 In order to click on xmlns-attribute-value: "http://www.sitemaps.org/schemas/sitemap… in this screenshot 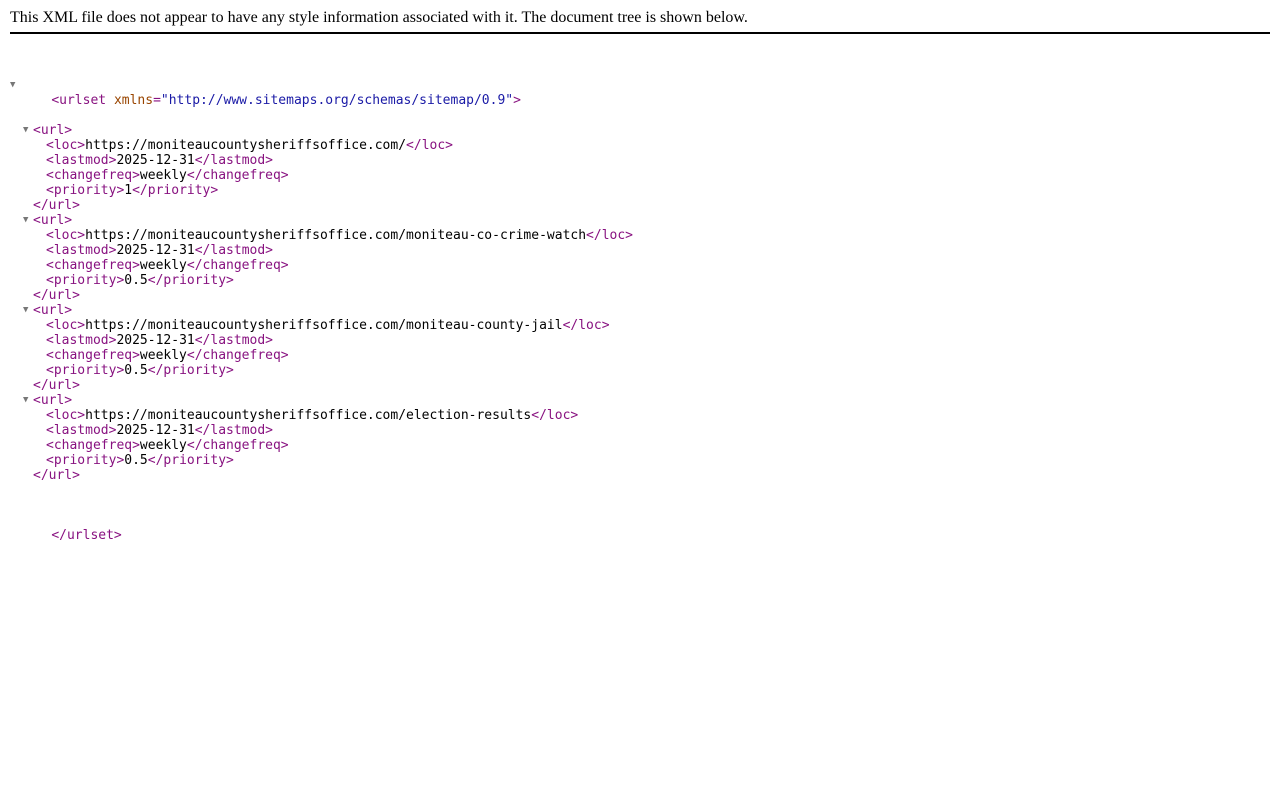, I will do `click(337, 100)`.